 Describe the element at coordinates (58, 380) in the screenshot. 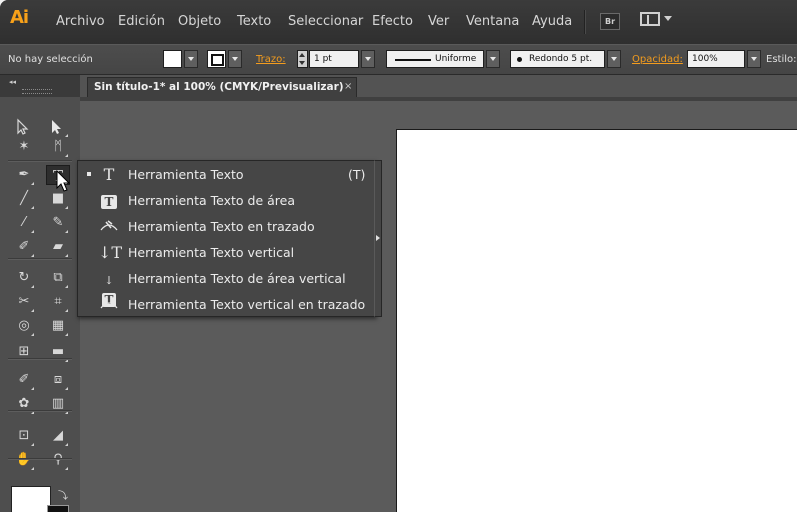

I see `blend-tool-icon: ⧈` at that location.